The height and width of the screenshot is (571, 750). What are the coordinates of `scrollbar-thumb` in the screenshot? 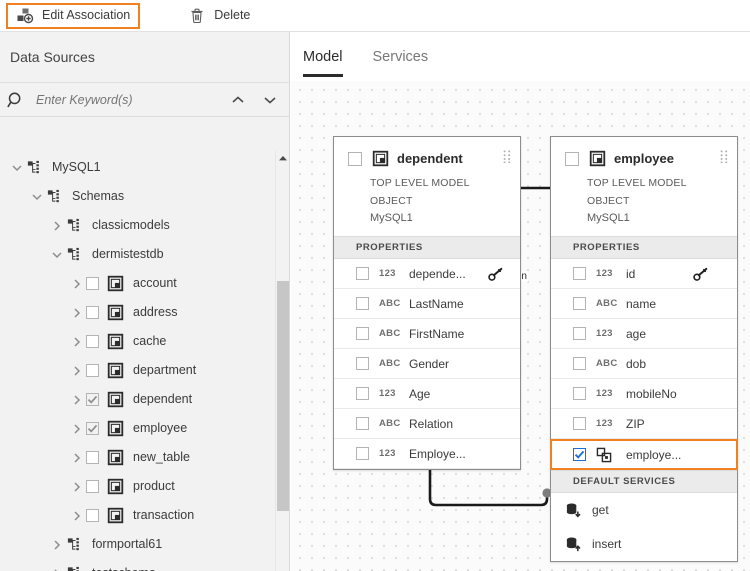 It's located at (283, 396).